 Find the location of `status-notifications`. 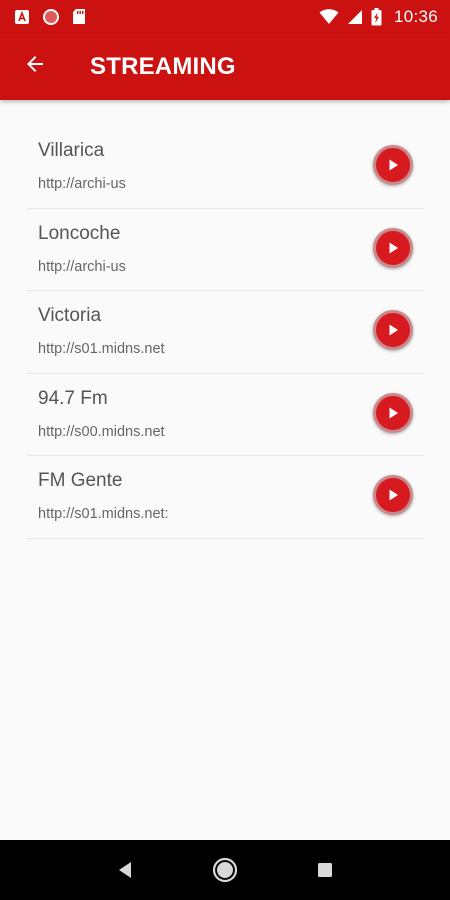

status-notifications is located at coordinates (50, 17).